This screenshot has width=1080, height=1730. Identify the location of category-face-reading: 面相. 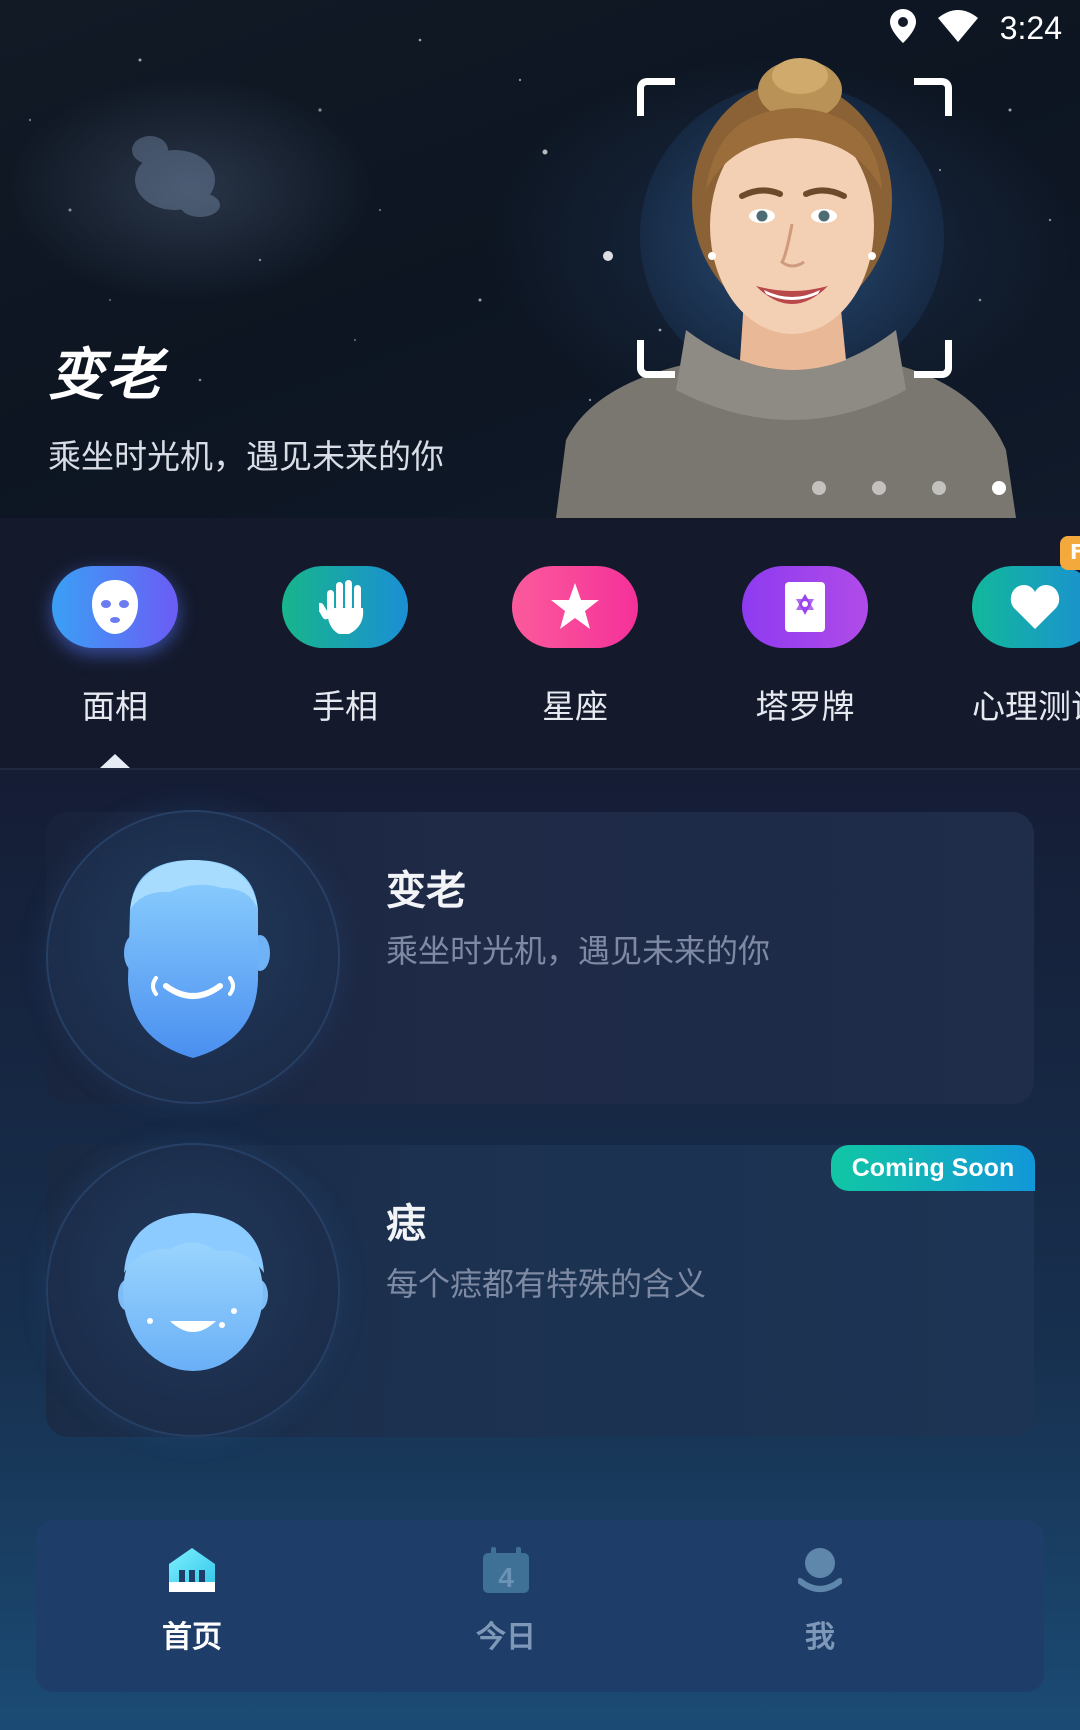
(115, 647).